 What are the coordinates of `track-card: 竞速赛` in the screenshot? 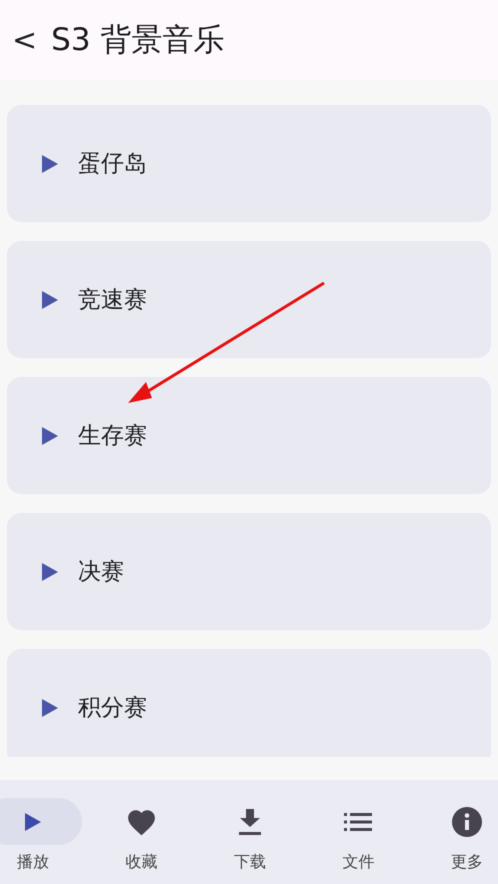 It's located at (249, 299).